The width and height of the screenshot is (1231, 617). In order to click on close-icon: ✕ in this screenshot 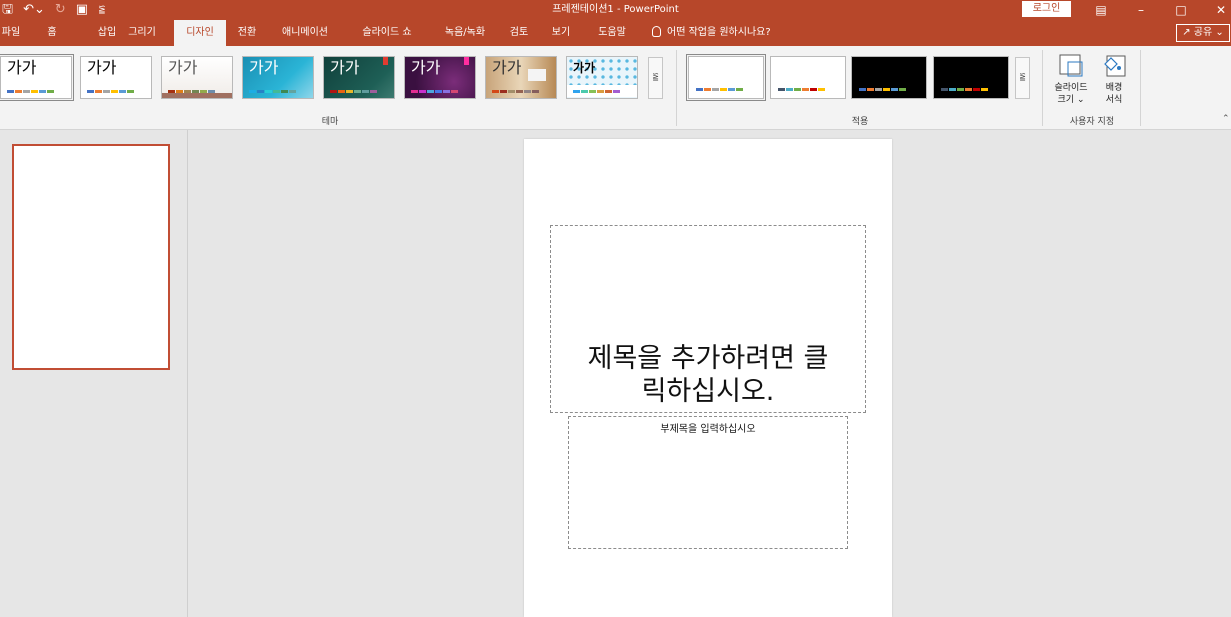, I will do `click(1220, 10)`.